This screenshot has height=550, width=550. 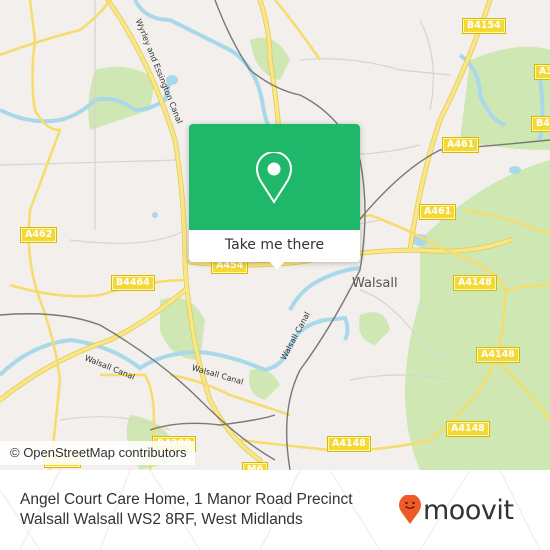 What do you see at coordinates (277, 265) in the screenshot?
I see `popup-pointer` at bounding box center [277, 265].